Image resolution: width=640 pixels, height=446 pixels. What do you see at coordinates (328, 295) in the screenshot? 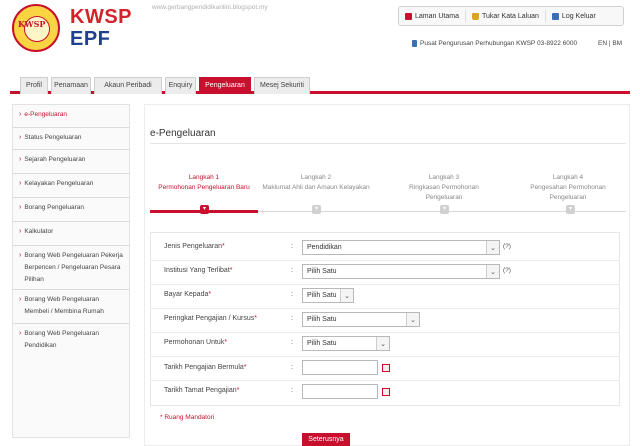
I see `bayar-kepada-select: Pilih Satu ⌄` at bounding box center [328, 295].